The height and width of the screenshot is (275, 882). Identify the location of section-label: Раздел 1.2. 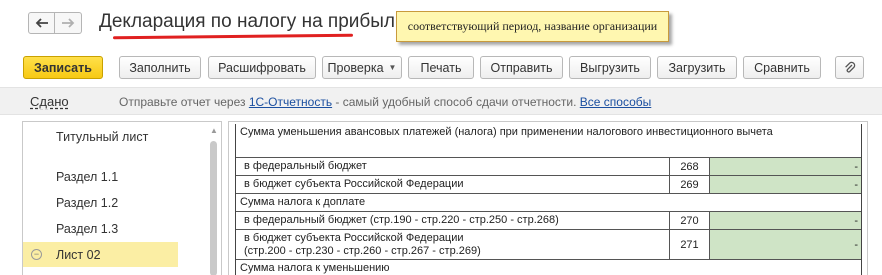
(87, 202).